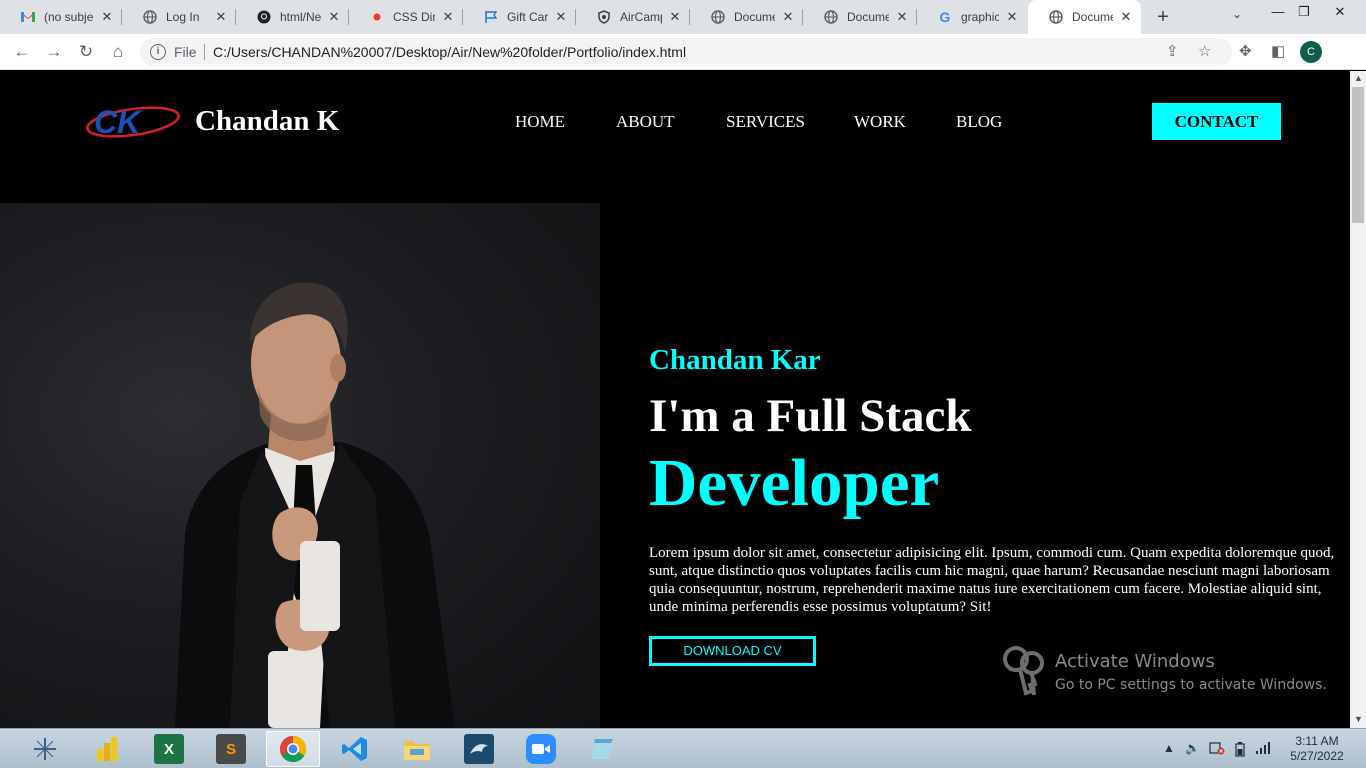  What do you see at coordinates (1216, 121) in the screenshot?
I see `contact-button: CONTACT` at bounding box center [1216, 121].